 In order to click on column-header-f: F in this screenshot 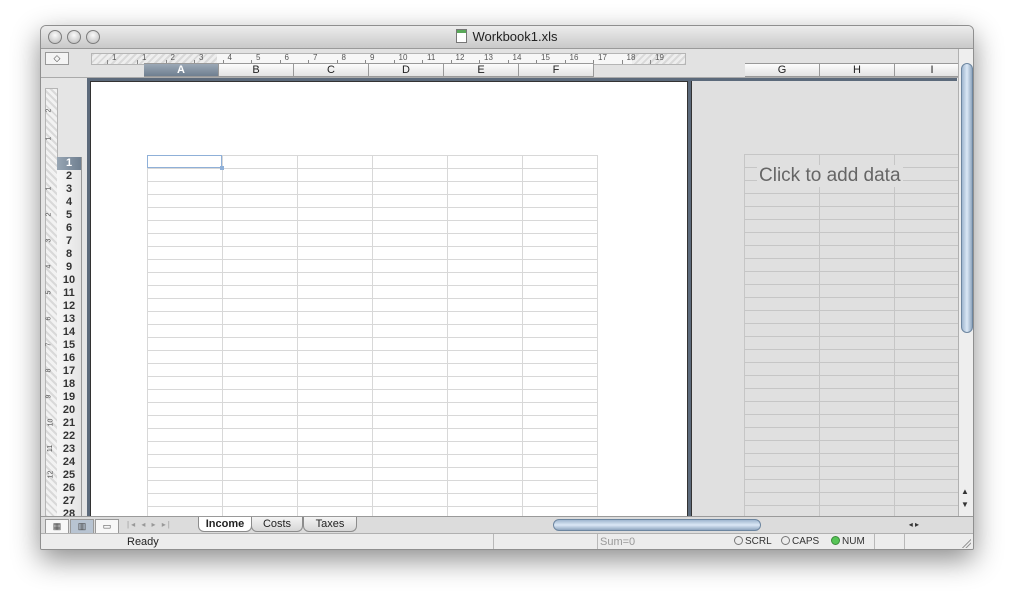, I will do `click(556, 70)`.